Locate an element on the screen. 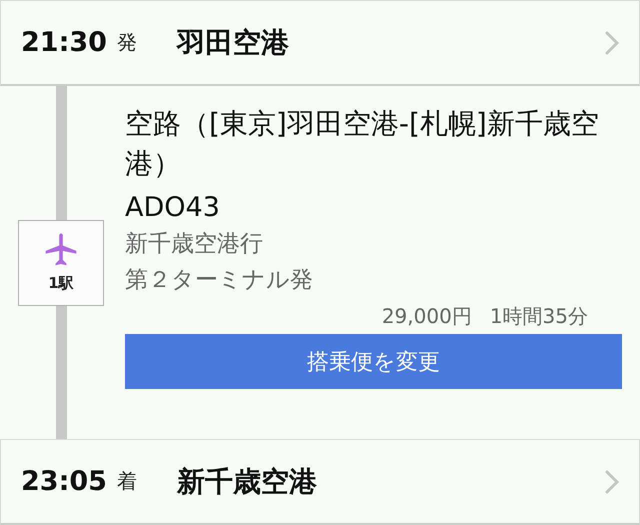  route-title: 空路（[東京]羽田空港-[札幌]新千歳空港） is located at coordinates (362, 144).